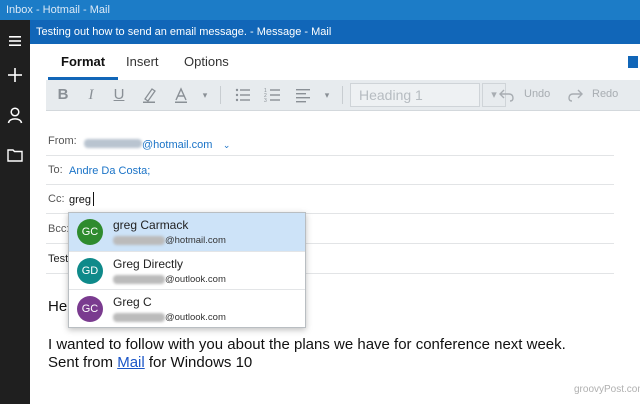  I want to click on heading-style-value: Heading 1, so click(391, 95).